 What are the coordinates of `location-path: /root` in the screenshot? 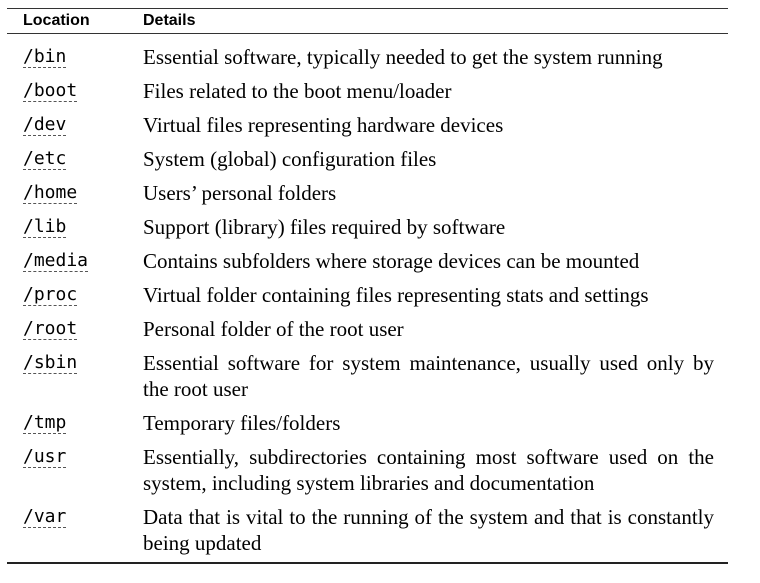 It's located at (50, 329).